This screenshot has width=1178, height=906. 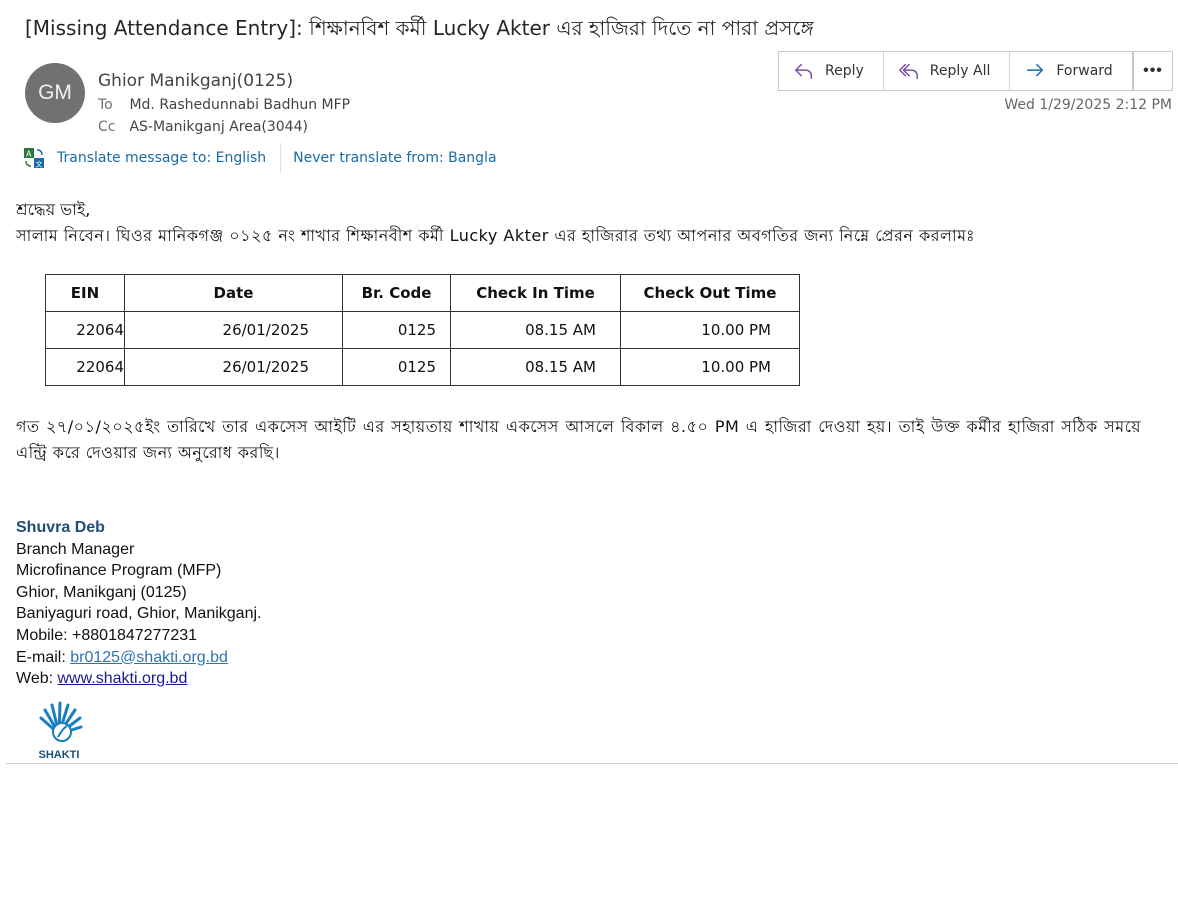 I want to click on header-check-out: Check Out Time, so click(x=710, y=293).